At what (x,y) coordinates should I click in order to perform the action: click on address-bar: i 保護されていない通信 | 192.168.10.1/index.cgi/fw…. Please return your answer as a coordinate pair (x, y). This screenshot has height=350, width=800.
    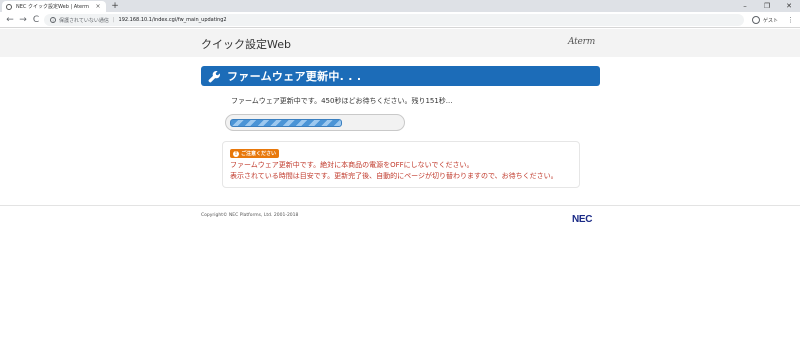
    Looking at the image, I should click on (394, 20).